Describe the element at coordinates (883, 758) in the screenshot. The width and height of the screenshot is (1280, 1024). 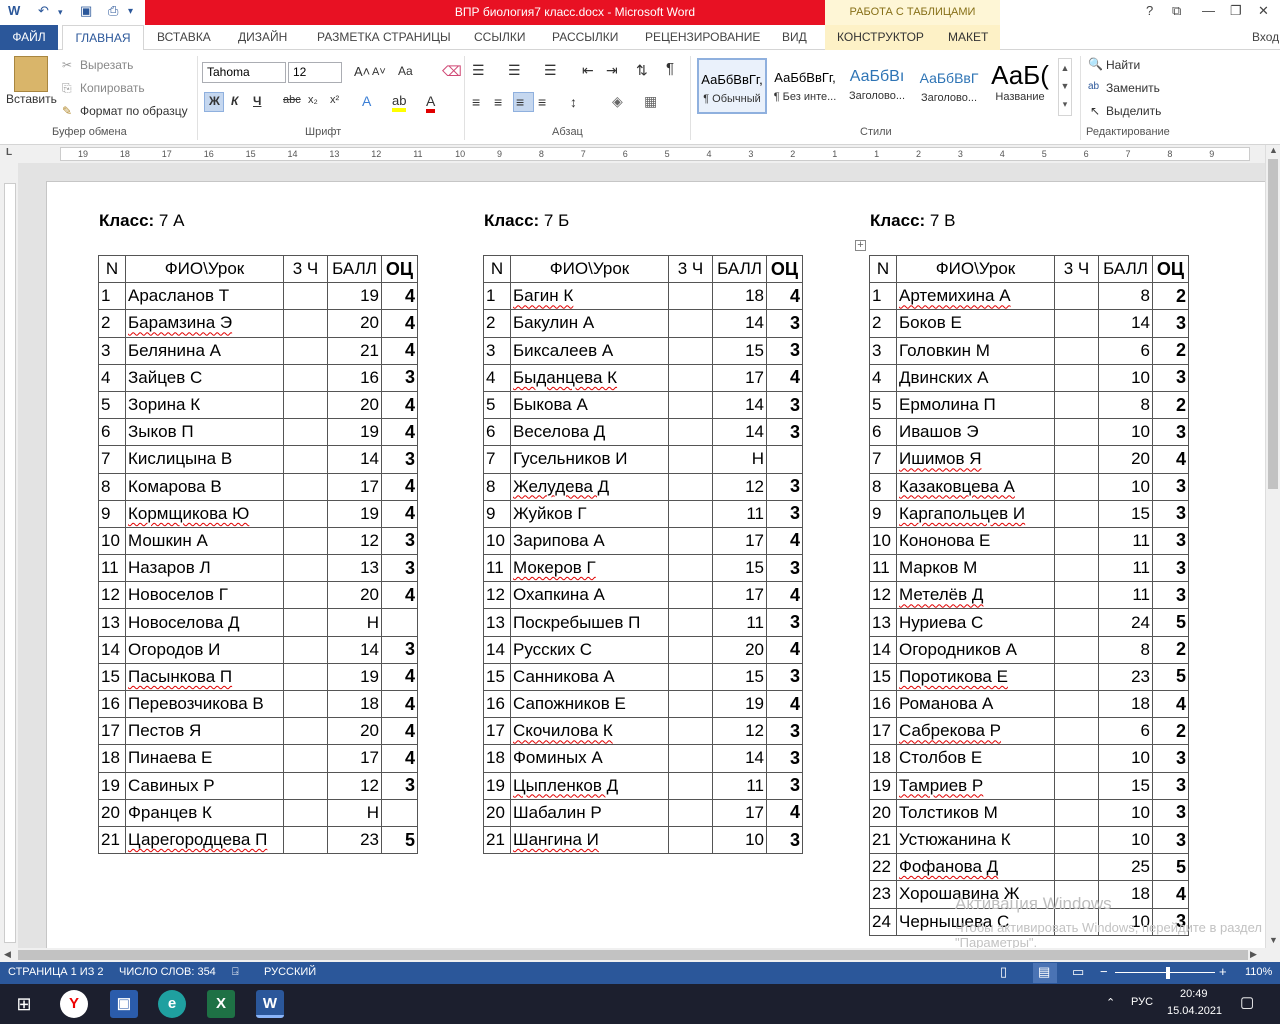
I see `row-number-cell: 18` at that location.